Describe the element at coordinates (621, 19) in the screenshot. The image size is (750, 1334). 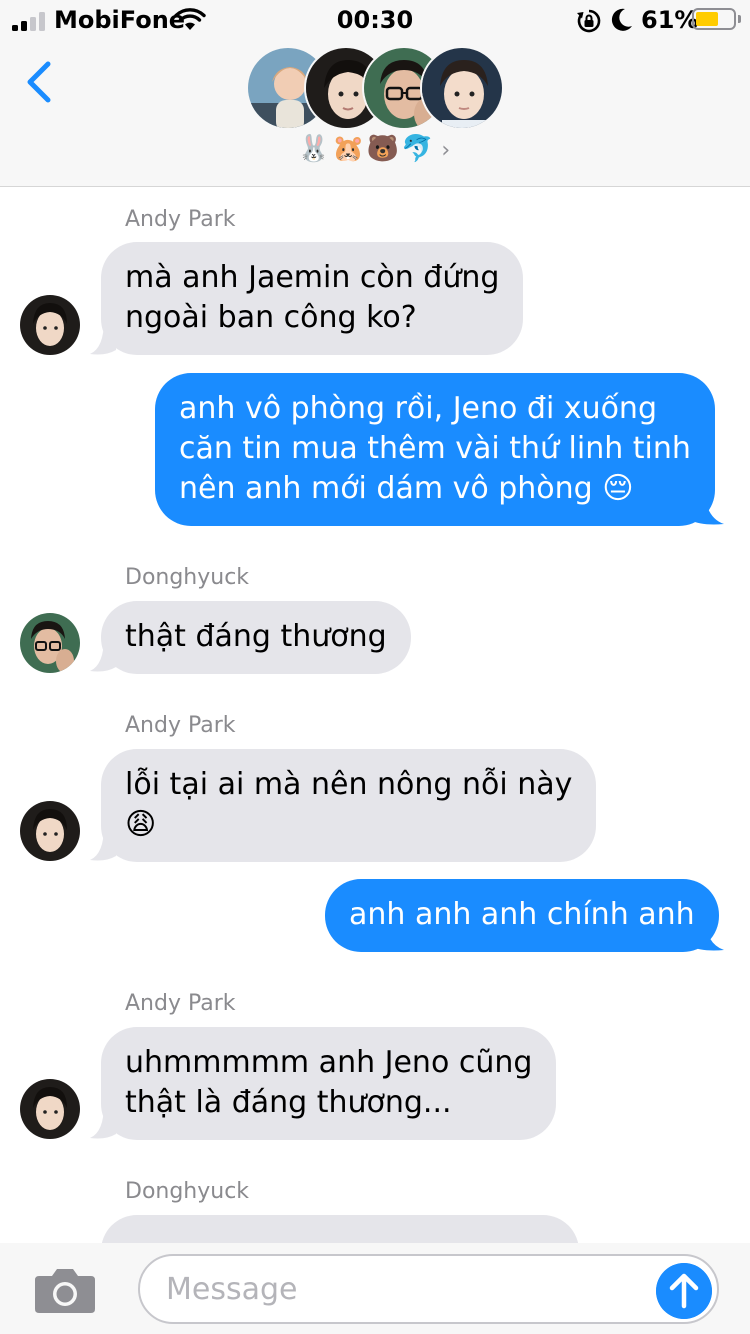
I see `moon-icon` at that location.